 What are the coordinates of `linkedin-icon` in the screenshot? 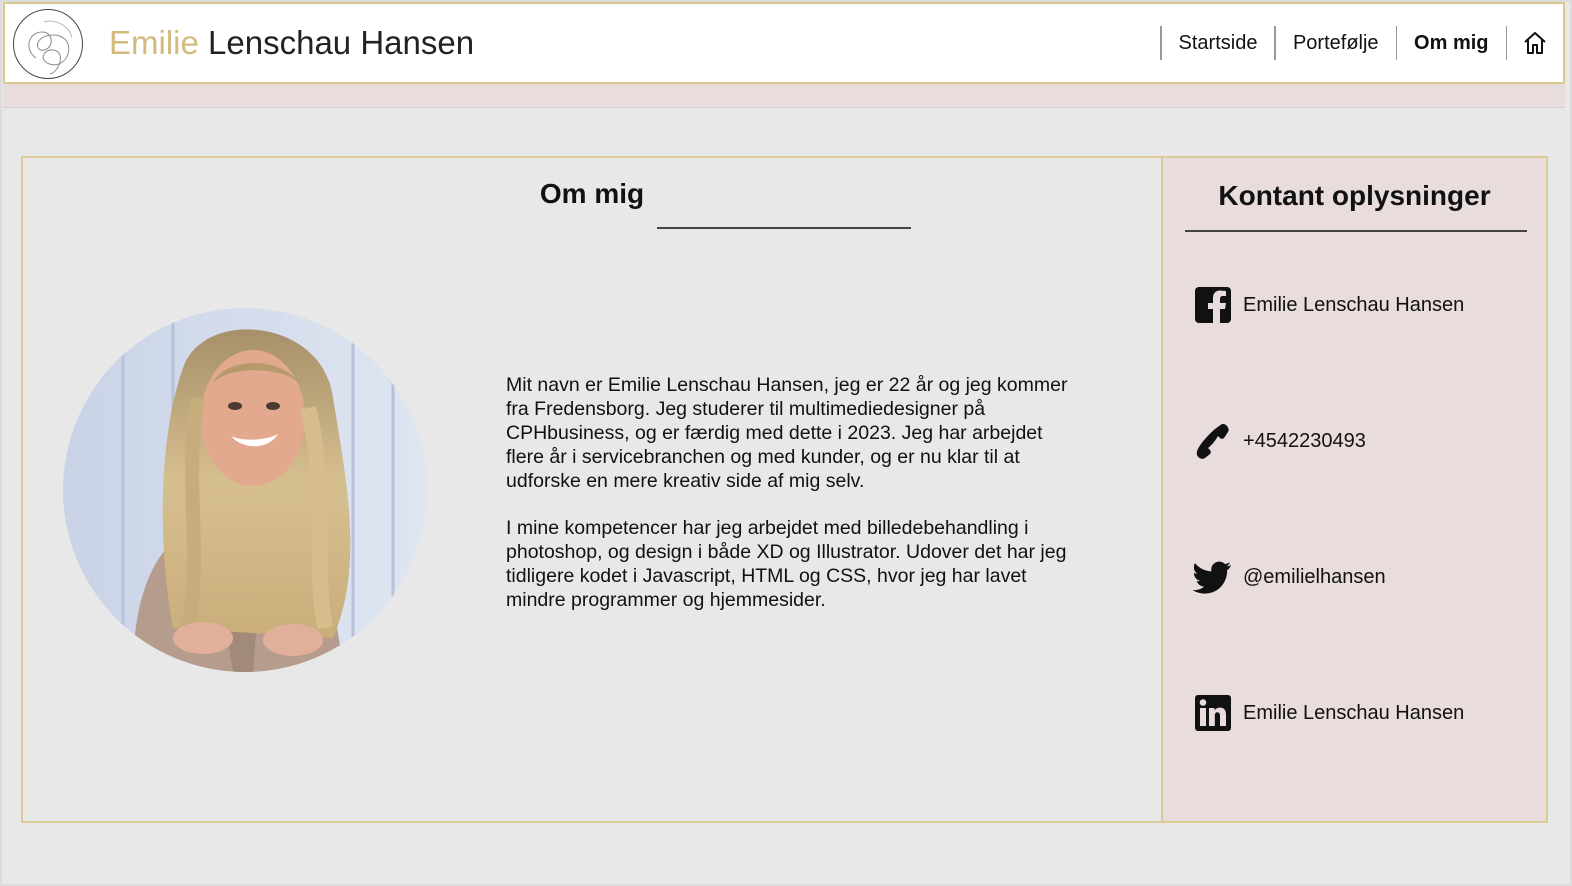 It's located at (1213, 713).